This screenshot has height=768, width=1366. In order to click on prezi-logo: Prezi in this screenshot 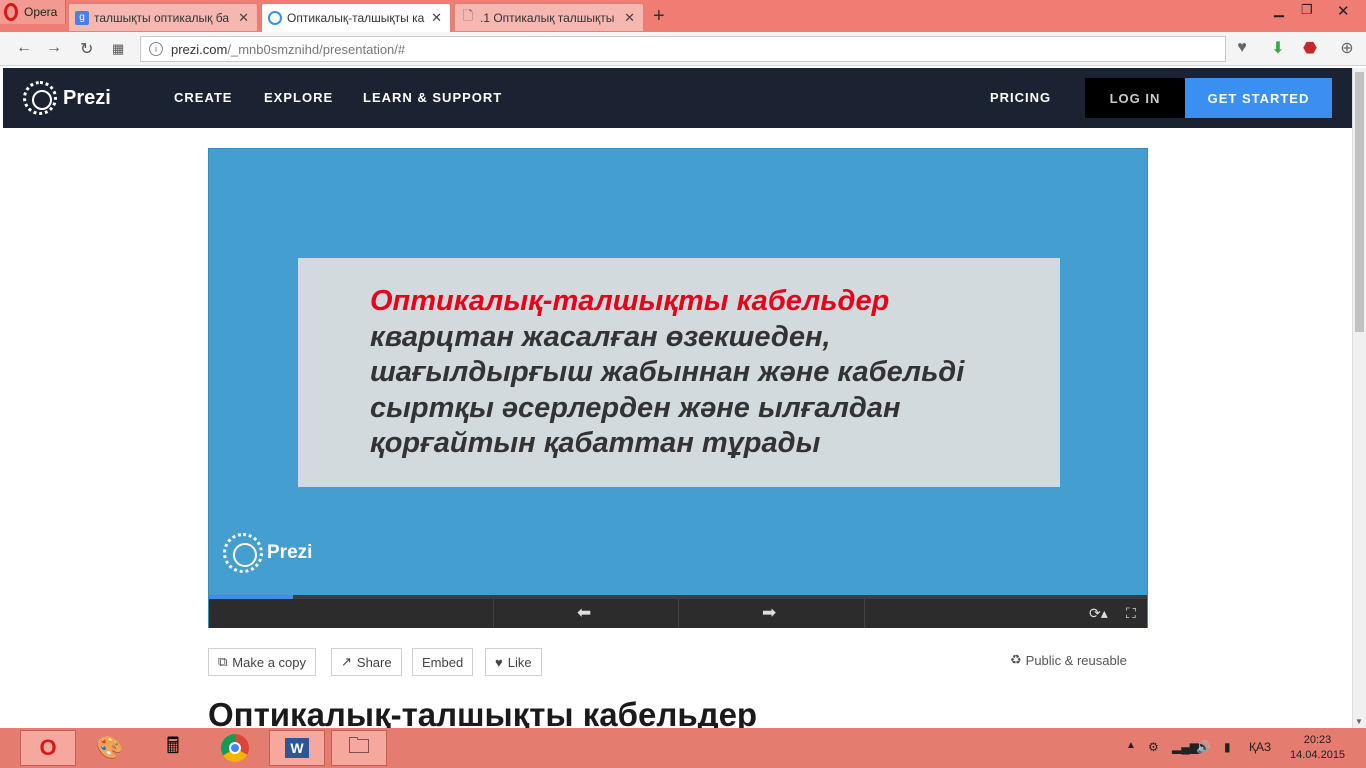, I will do `click(67, 98)`.